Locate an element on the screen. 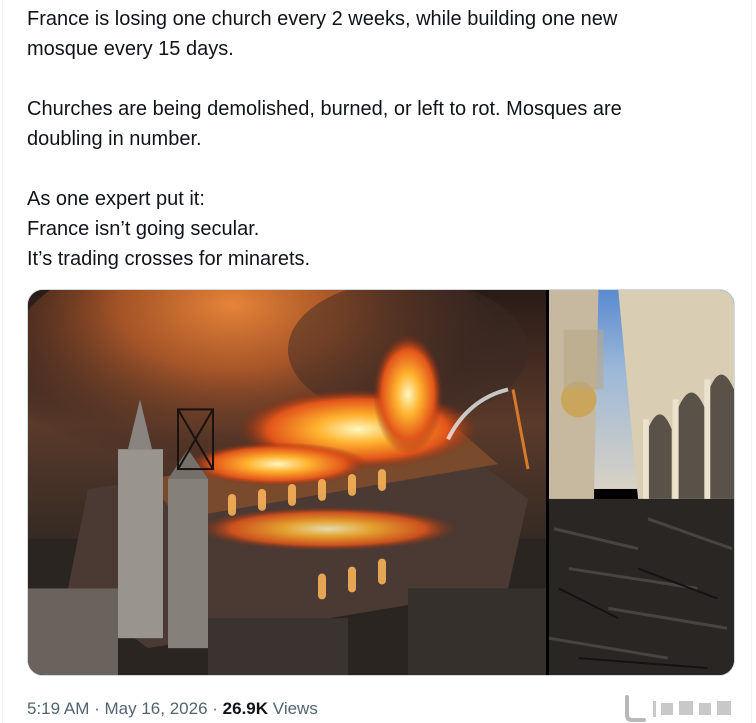 The image size is (756, 723). tweet-line: As one expert put it: is located at coordinates (116, 199).